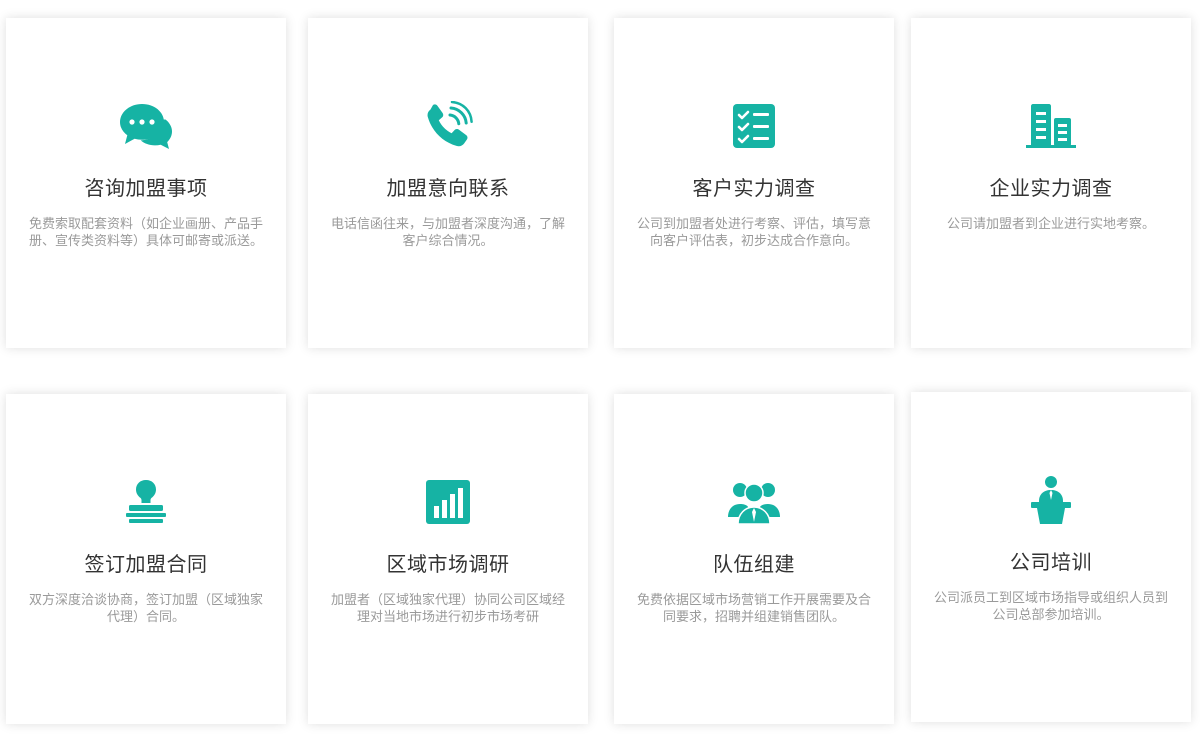 Image resolution: width=1200 pixels, height=740 pixels. I want to click on card-market-research: 区域市场调研 加盟者（区域独家代理）协同公司区域经理对当地市场进行初步市场考研, so click(448, 559).